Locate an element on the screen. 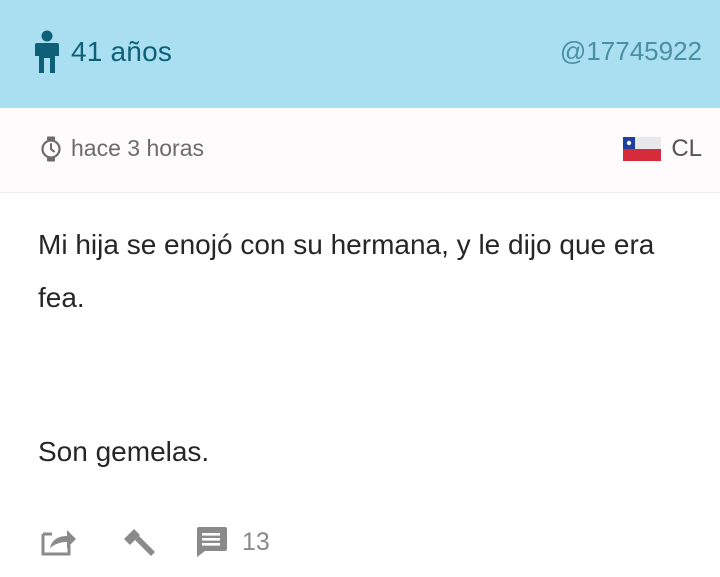 Image resolution: width=720 pixels, height=577 pixels. clock-icon is located at coordinates (51, 148).